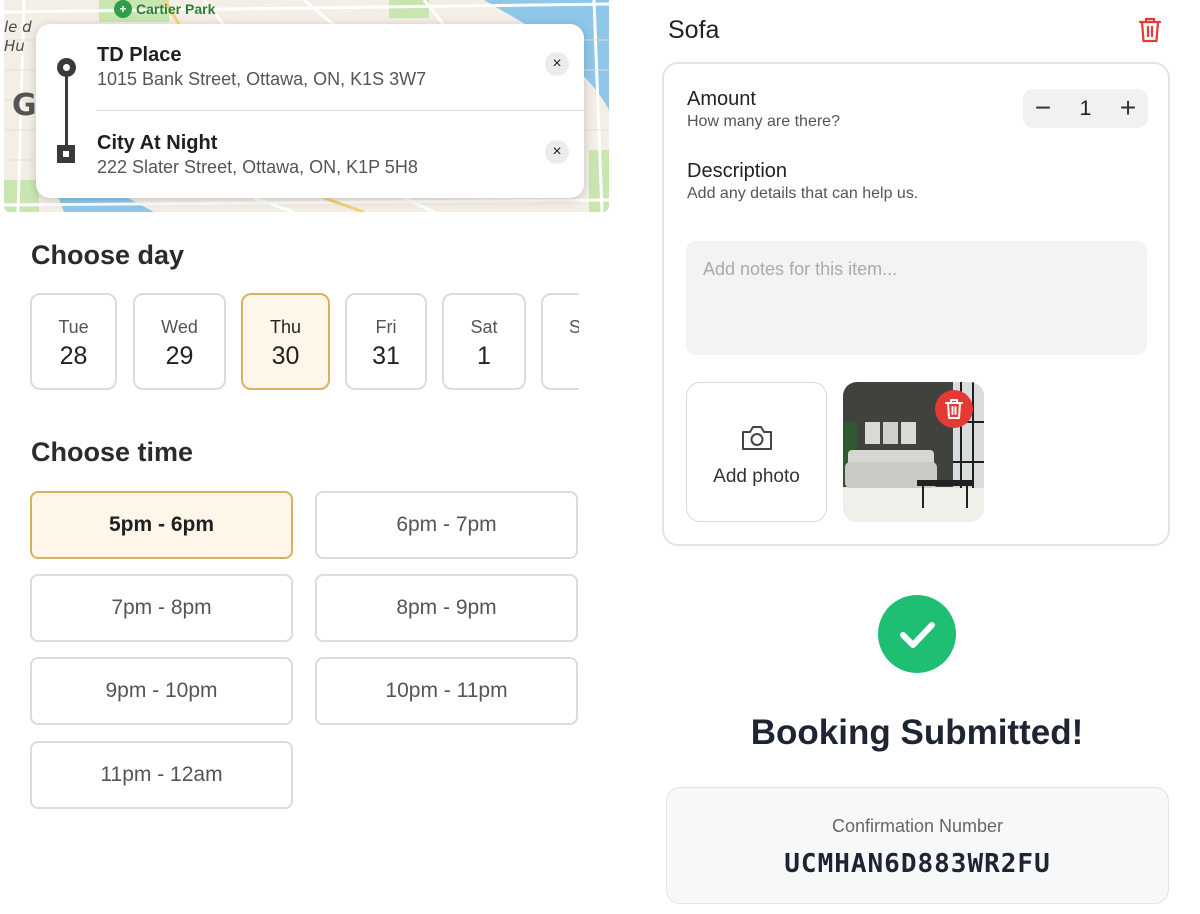 The width and height of the screenshot is (1200, 914). What do you see at coordinates (446, 525) in the screenshot?
I see `time-slot: 6pm - 7pm` at bounding box center [446, 525].